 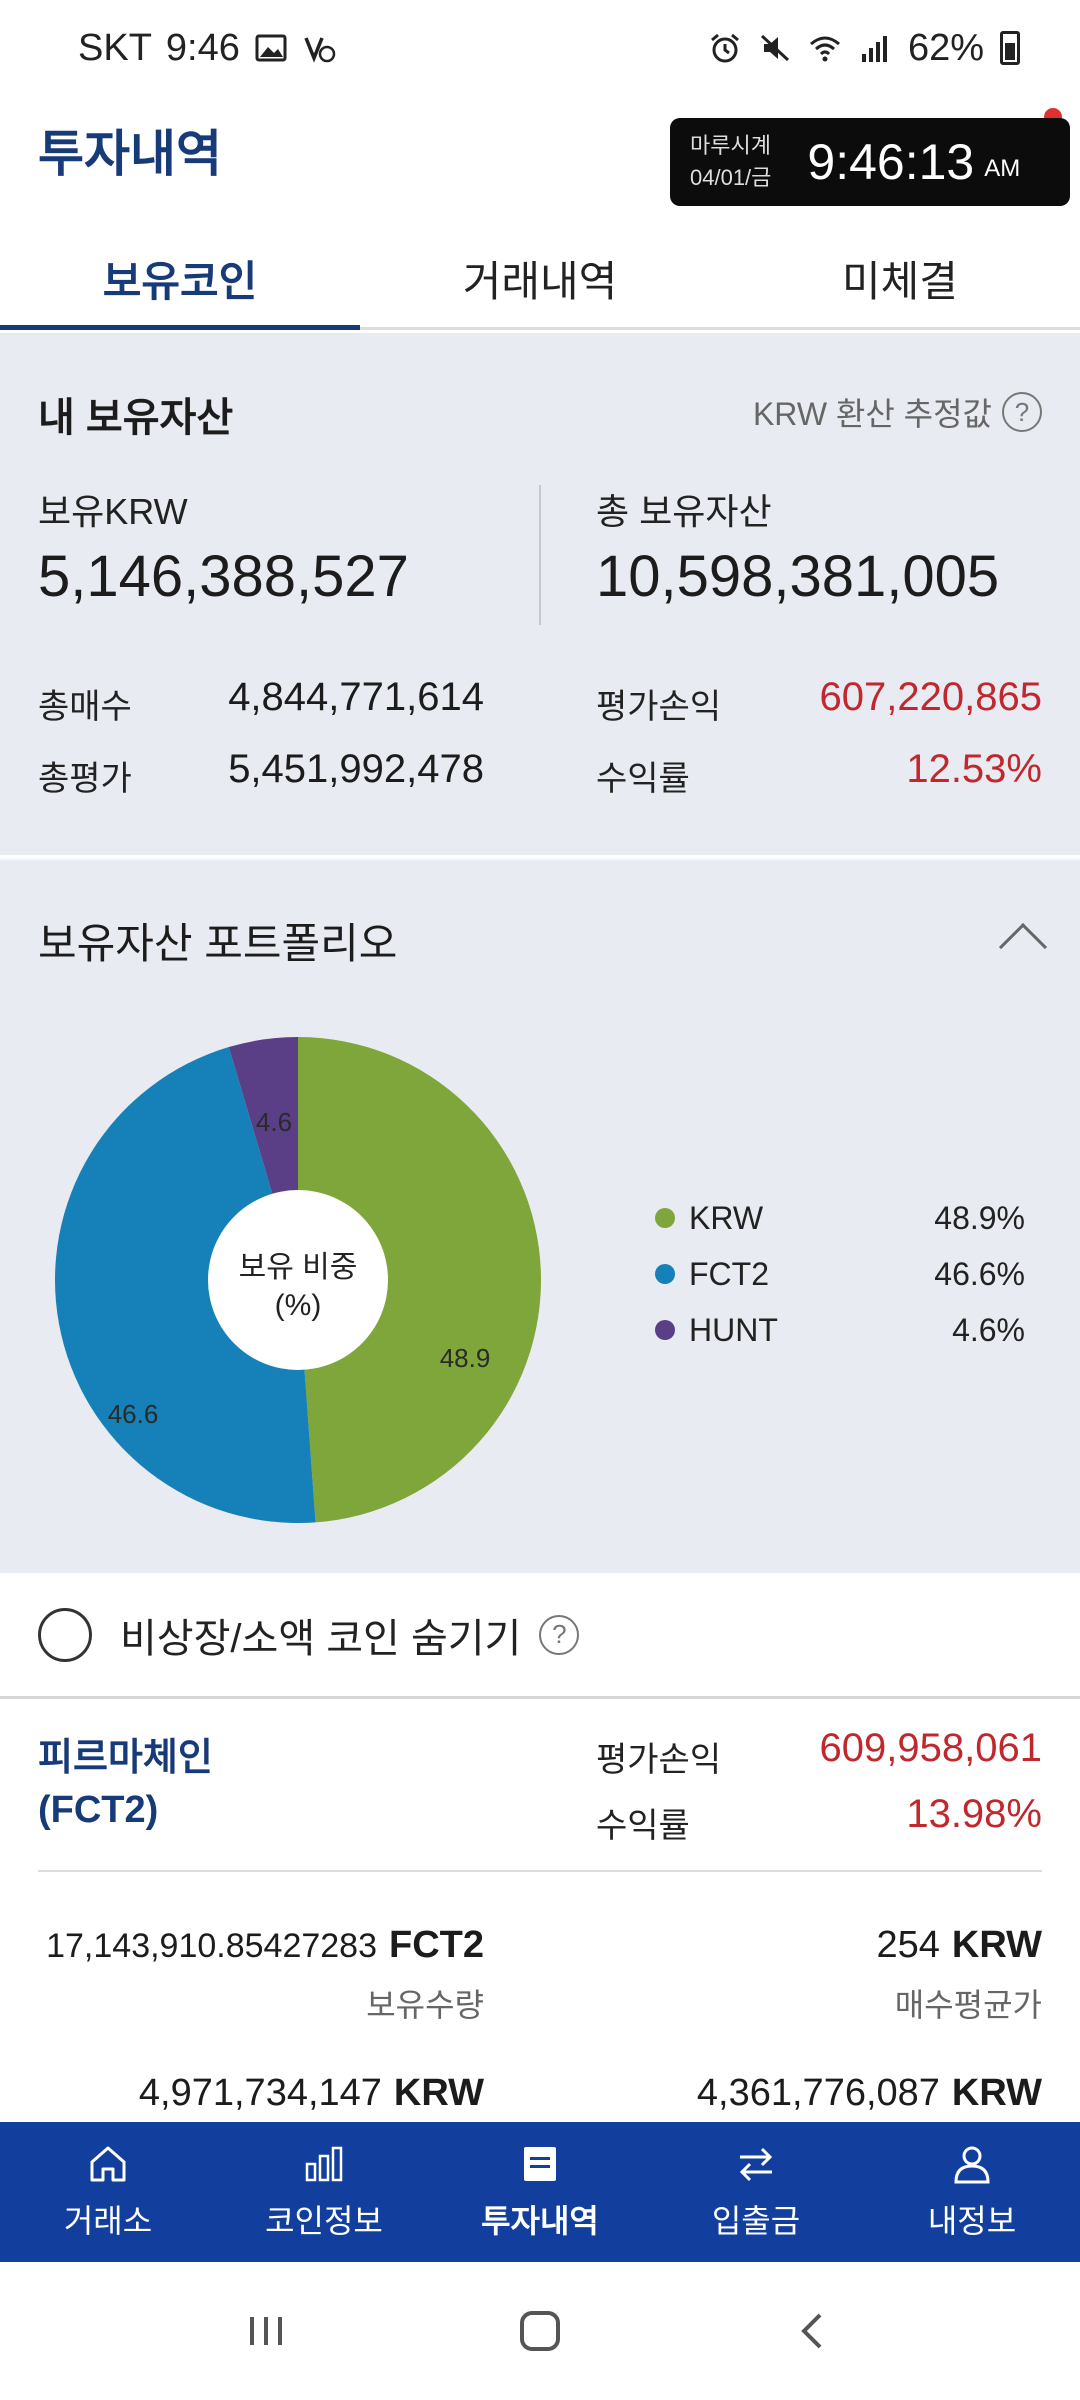 I want to click on pnl-label: 평가손익, so click(x=659, y=707).